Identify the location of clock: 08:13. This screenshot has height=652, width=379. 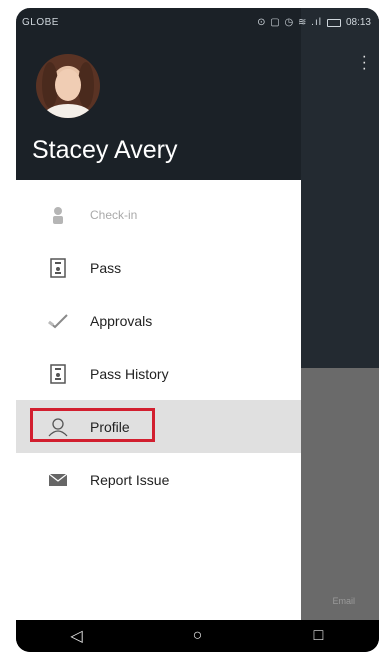
(358, 22).